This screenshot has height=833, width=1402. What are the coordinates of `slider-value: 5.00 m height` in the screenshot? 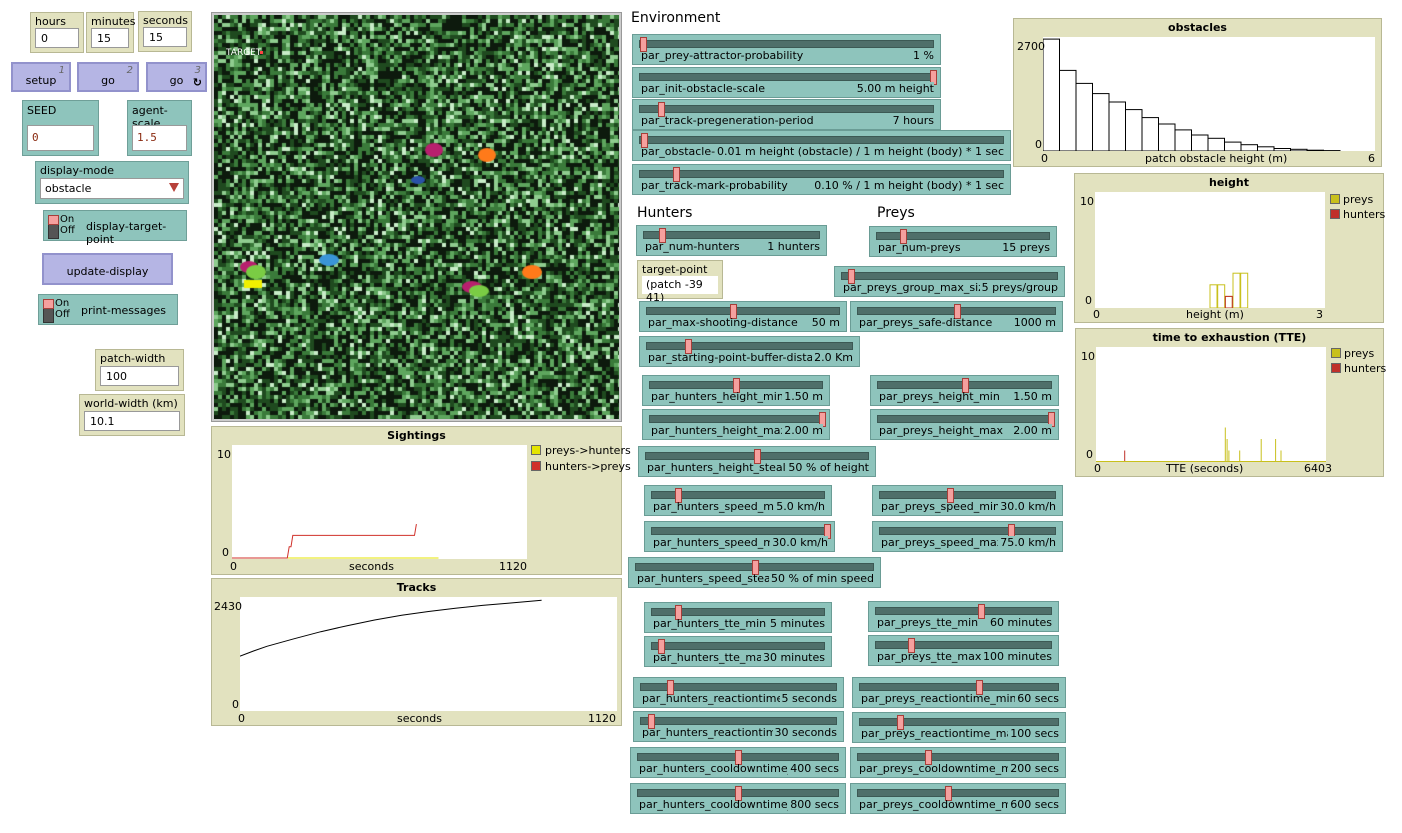 It's located at (894, 88).